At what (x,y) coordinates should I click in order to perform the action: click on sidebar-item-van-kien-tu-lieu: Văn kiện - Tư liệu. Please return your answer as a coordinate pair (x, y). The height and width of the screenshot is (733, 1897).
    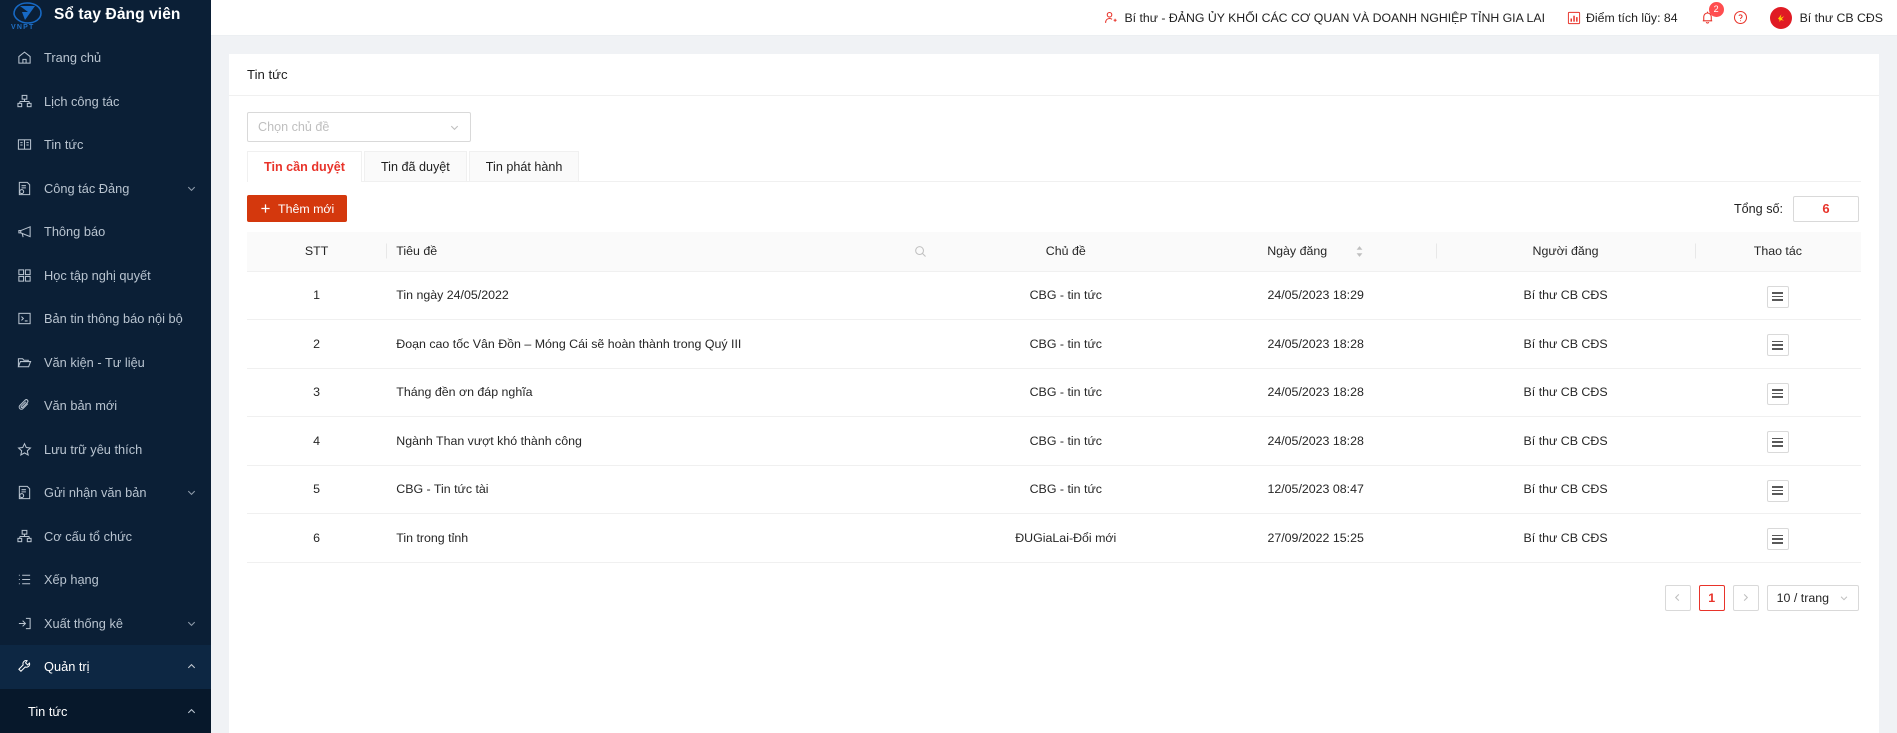
    Looking at the image, I should click on (105, 363).